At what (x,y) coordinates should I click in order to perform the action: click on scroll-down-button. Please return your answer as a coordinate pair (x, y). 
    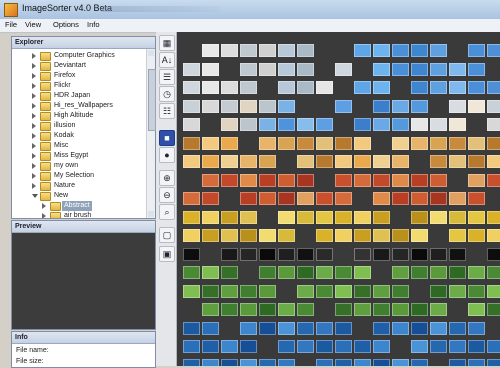
    Looking at the image, I should click on (151, 214).